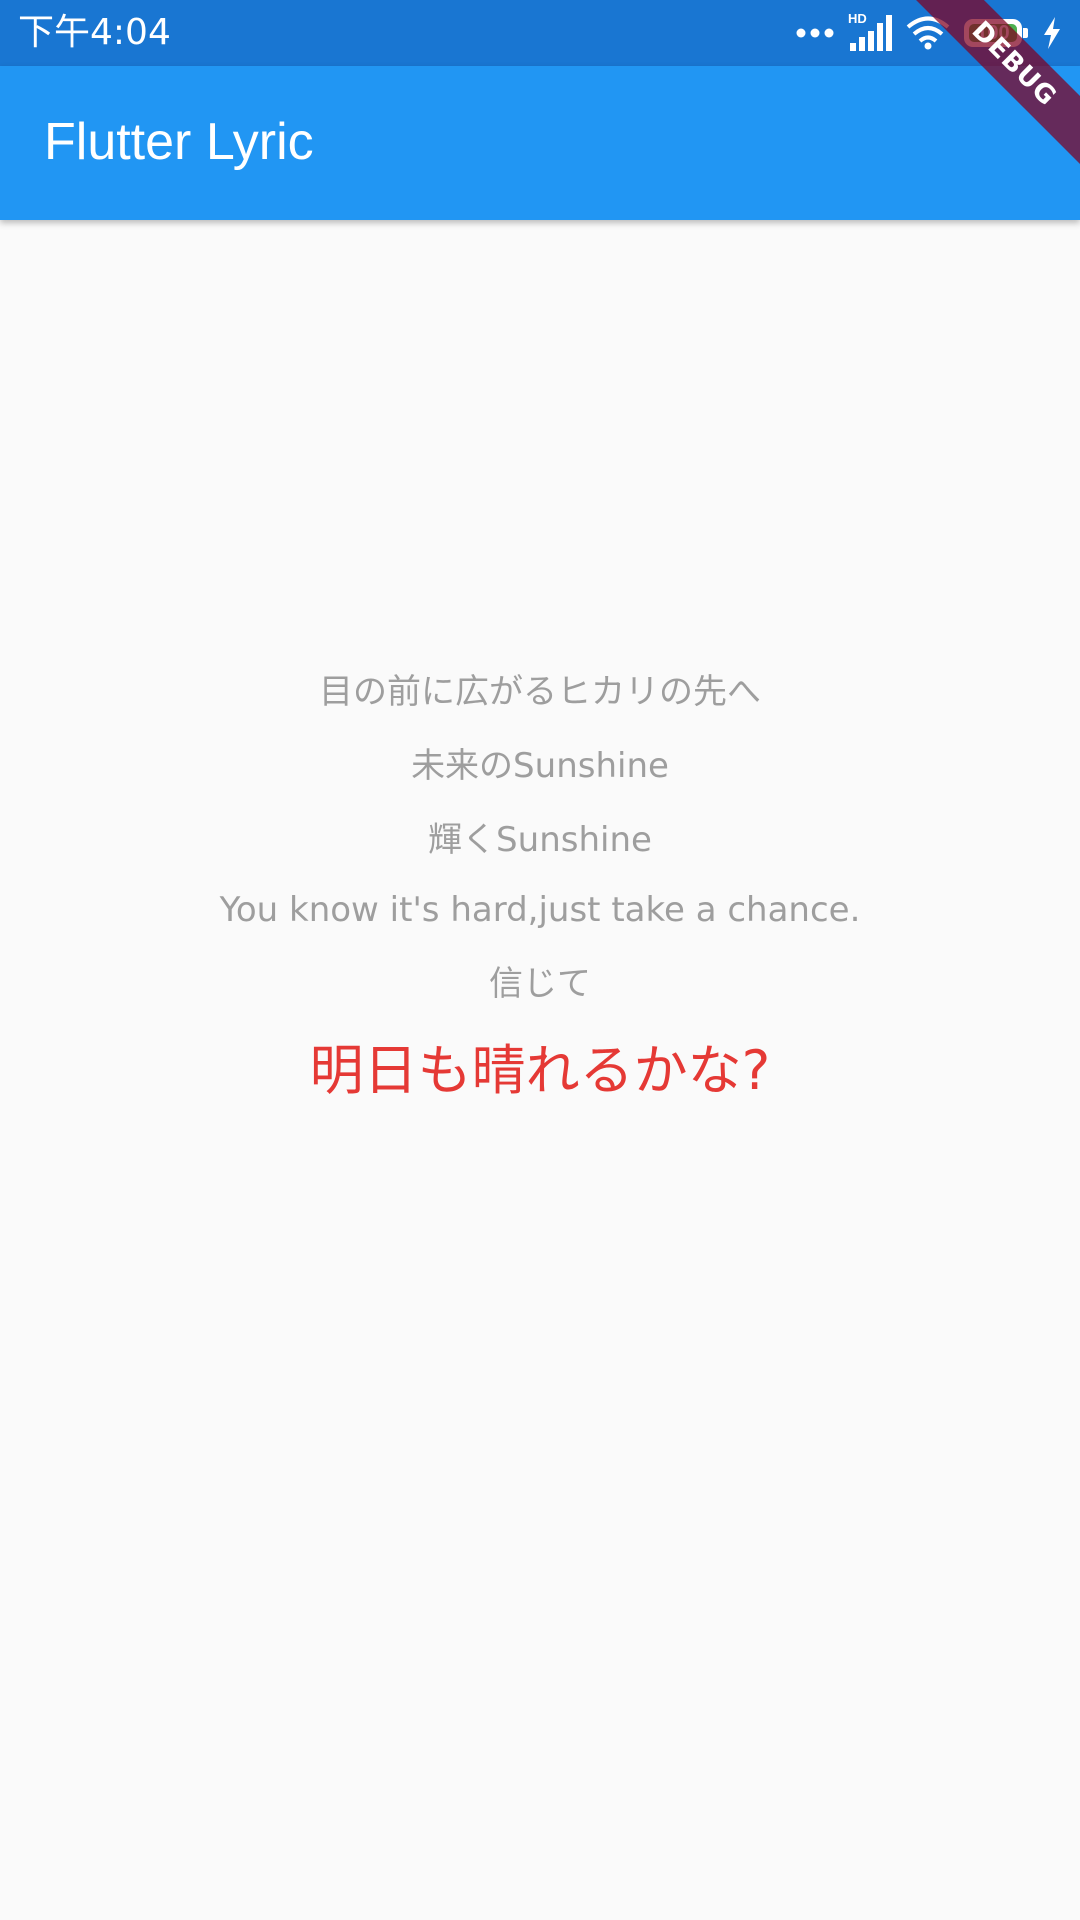 The width and height of the screenshot is (1080, 1920). What do you see at coordinates (540, 984) in the screenshot?
I see `lyric-line: 信じて` at bounding box center [540, 984].